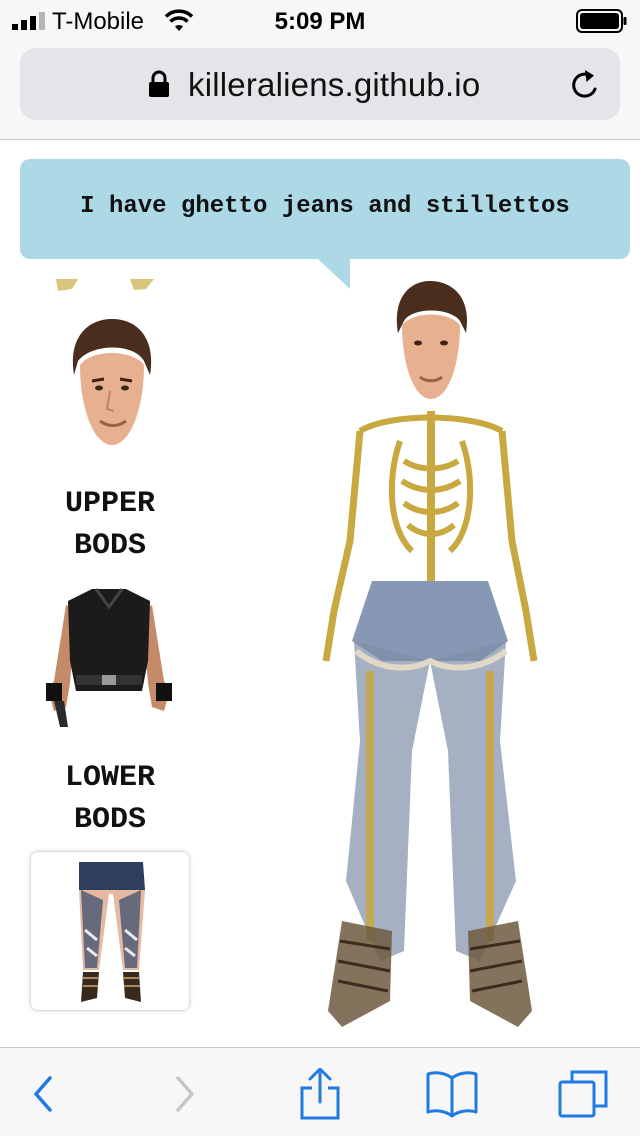 Image resolution: width=640 pixels, height=1136 pixels. Describe the element at coordinates (601, 21) in the screenshot. I see `battery-icon` at that location.